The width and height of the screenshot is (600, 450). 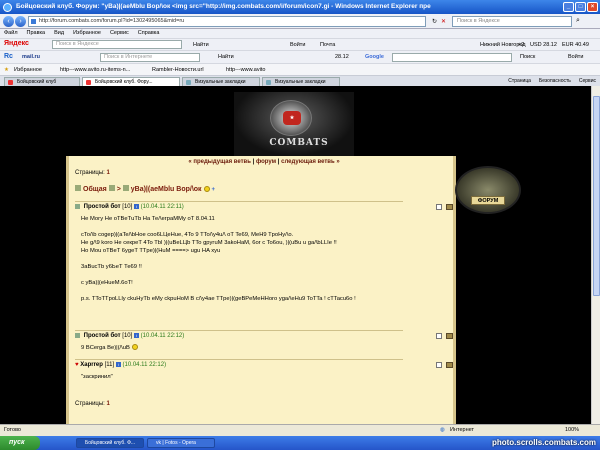 What do you see at coordinates (162, 207) in the screenshot?
I see `post-date: (10.04.11 22:11)` at bounding box center [162, 207].